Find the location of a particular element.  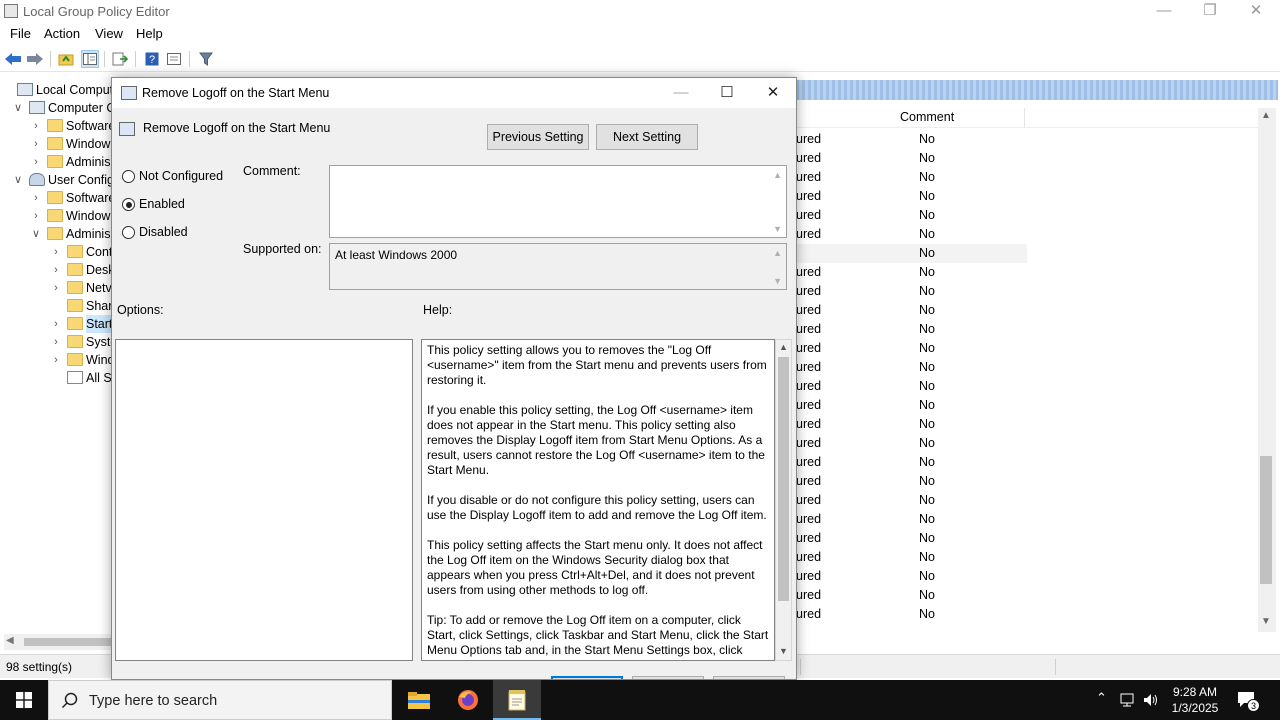

dialog-minimize-button: — is located at coordinates (681, 93).